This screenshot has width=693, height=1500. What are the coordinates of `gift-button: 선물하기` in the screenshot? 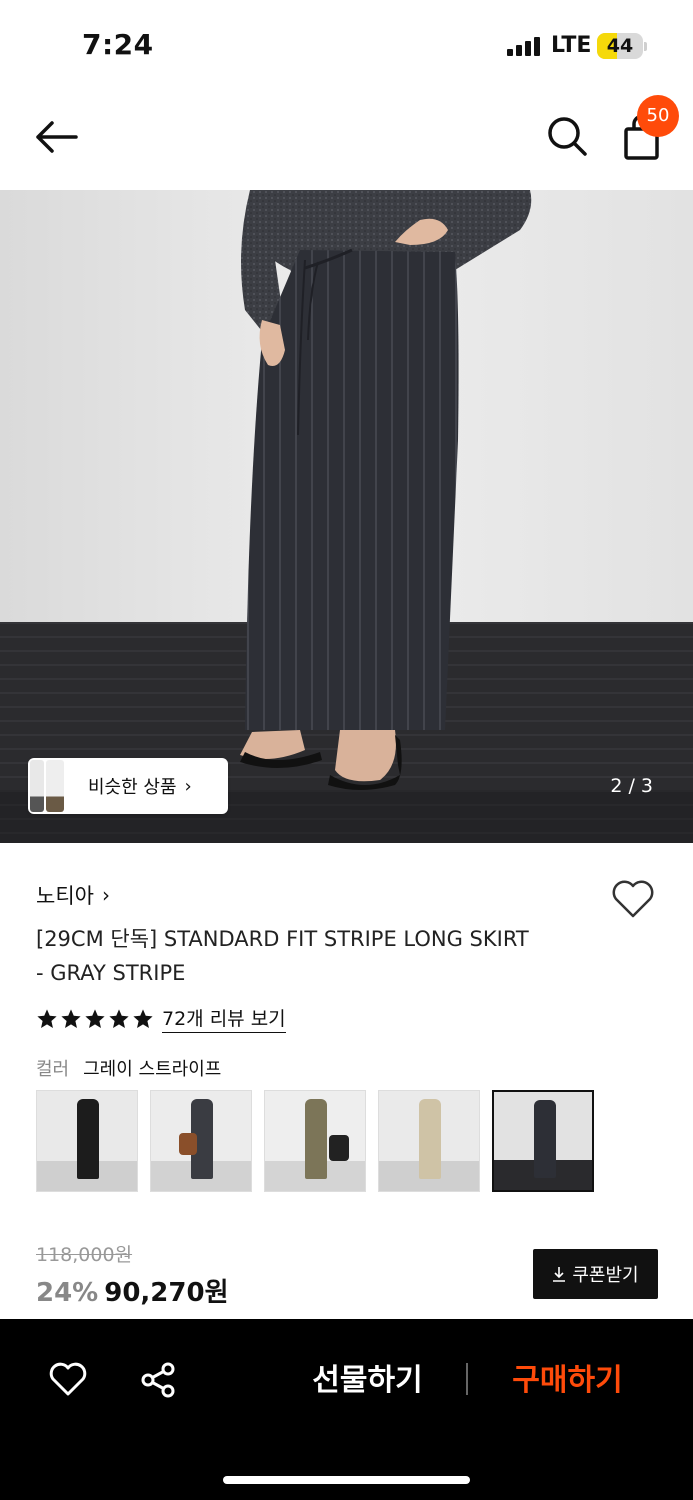 It's located at (367, 1381).